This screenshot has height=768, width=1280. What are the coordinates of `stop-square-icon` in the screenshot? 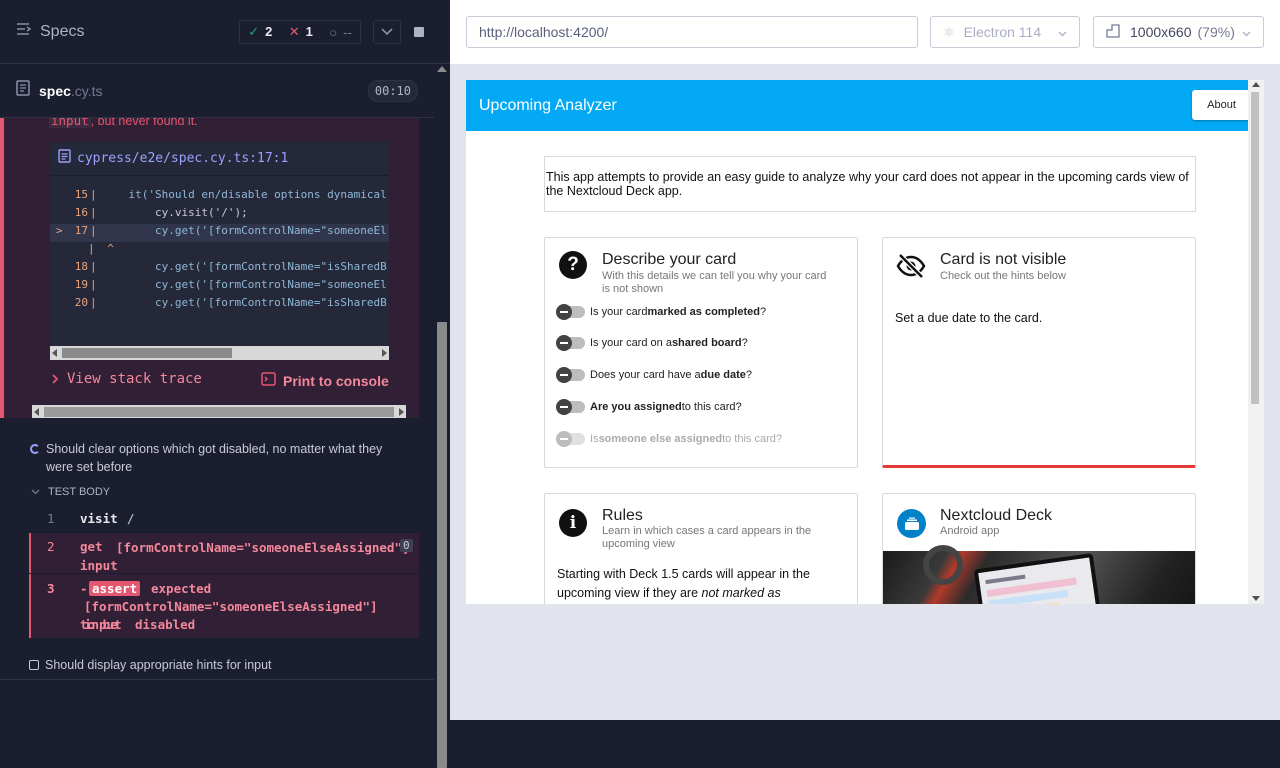 It's located at (419, 32).